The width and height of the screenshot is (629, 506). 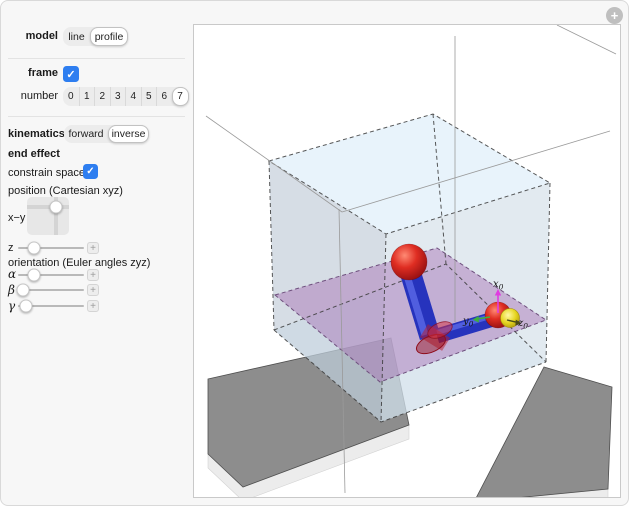 What do you see at coordinates (43, 73) in the screenshot?
I see `frame-label: frame` at bounding box center [43, 73].